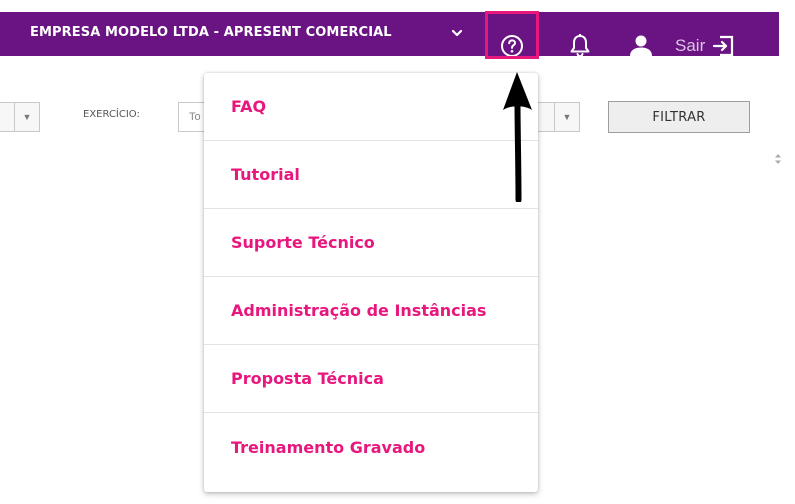  I want to click on company-selector-label: EMPRESA MODELO LTDA - APRESENT COMERCIAL, so click(211, 32).